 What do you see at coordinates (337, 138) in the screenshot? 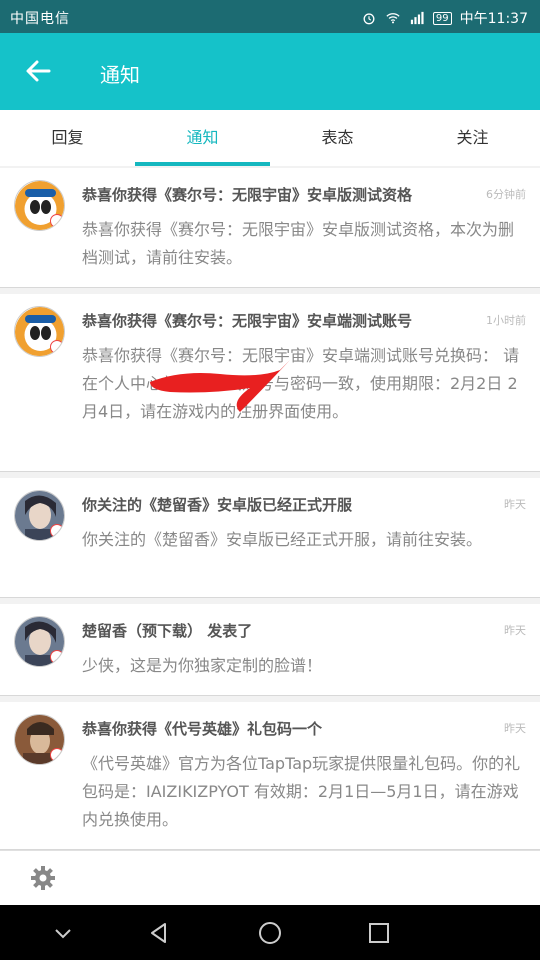
I see `tab-reactions: 表态` at bounding box center [337, 138].